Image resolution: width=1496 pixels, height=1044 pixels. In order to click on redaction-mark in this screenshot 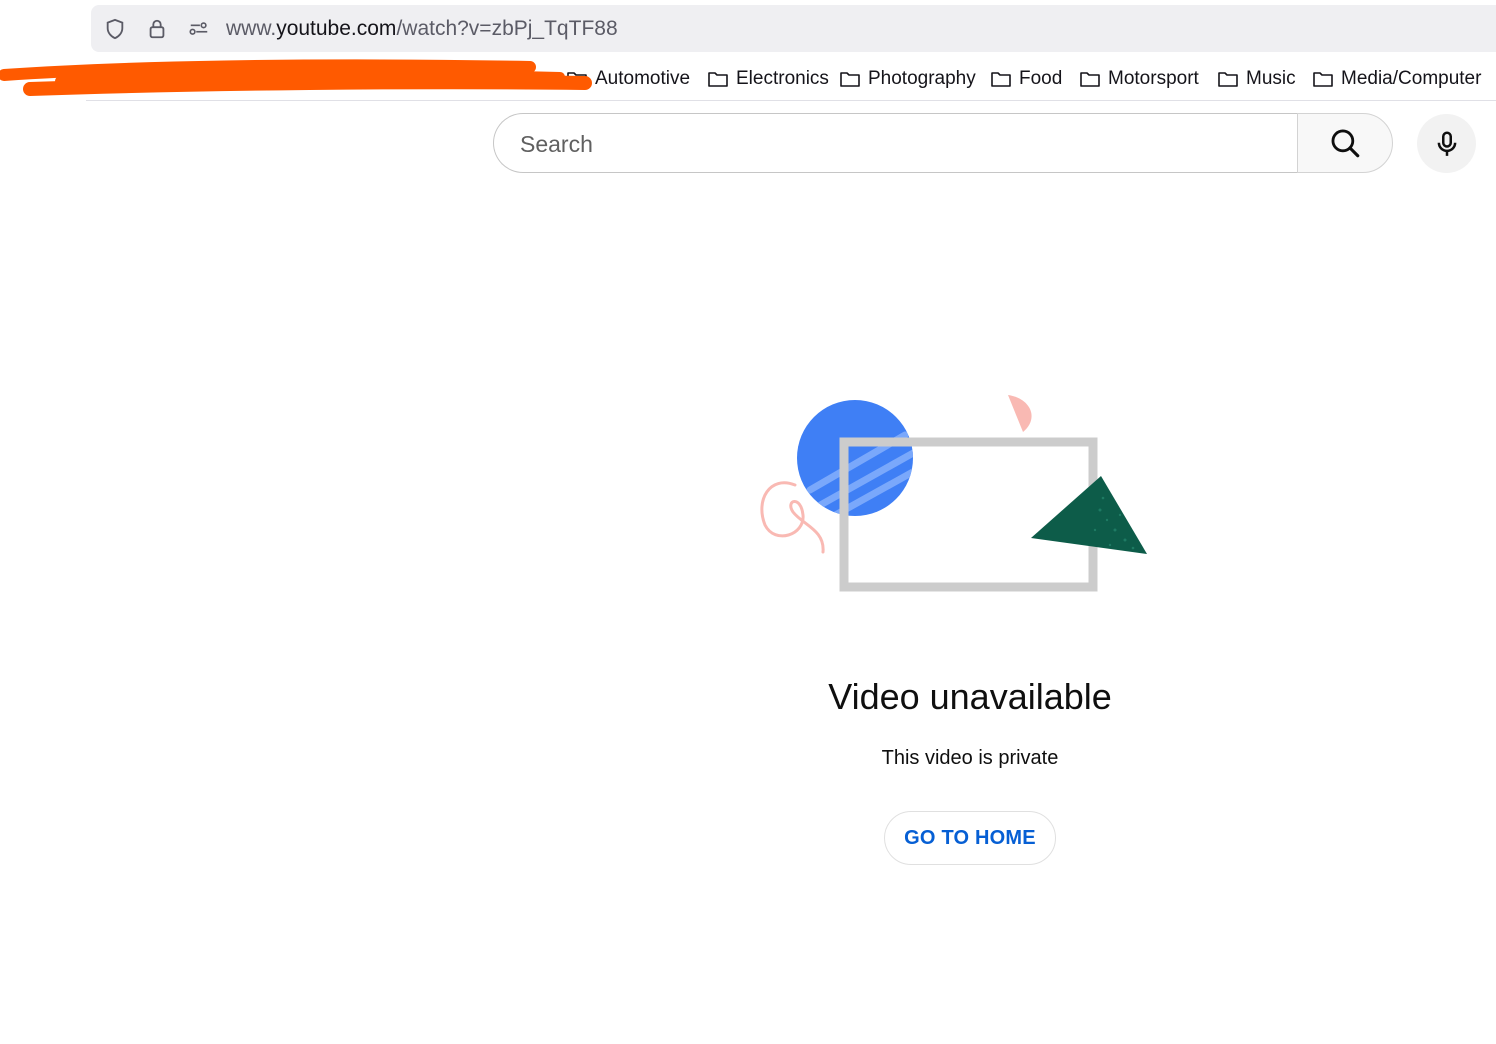, I will do `click(296, 77)`.